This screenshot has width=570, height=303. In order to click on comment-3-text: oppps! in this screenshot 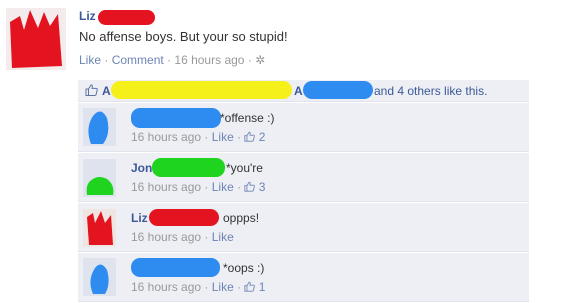, I will do `click(241, 218)`.